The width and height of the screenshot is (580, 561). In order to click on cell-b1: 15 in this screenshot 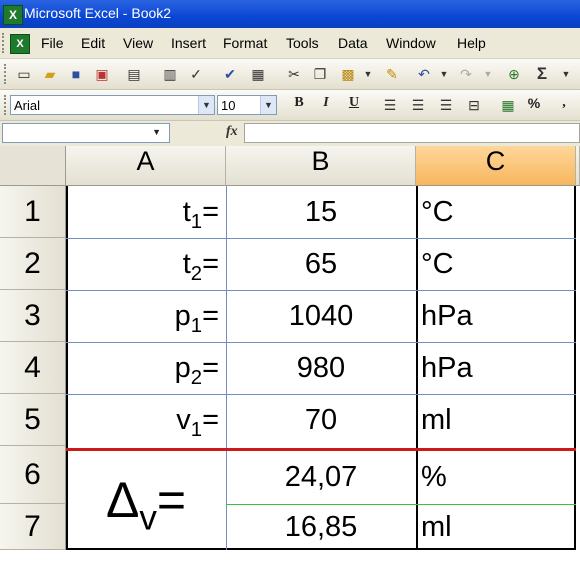, I will do `click(321, 212)`.